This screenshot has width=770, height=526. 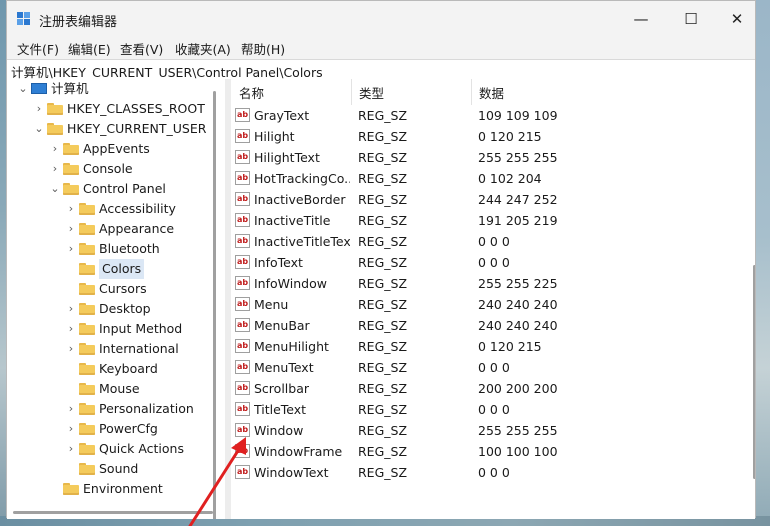 I want to click on value-row: ab WindowText REG_SZ 0 0 0, so click(x=486, y=472).